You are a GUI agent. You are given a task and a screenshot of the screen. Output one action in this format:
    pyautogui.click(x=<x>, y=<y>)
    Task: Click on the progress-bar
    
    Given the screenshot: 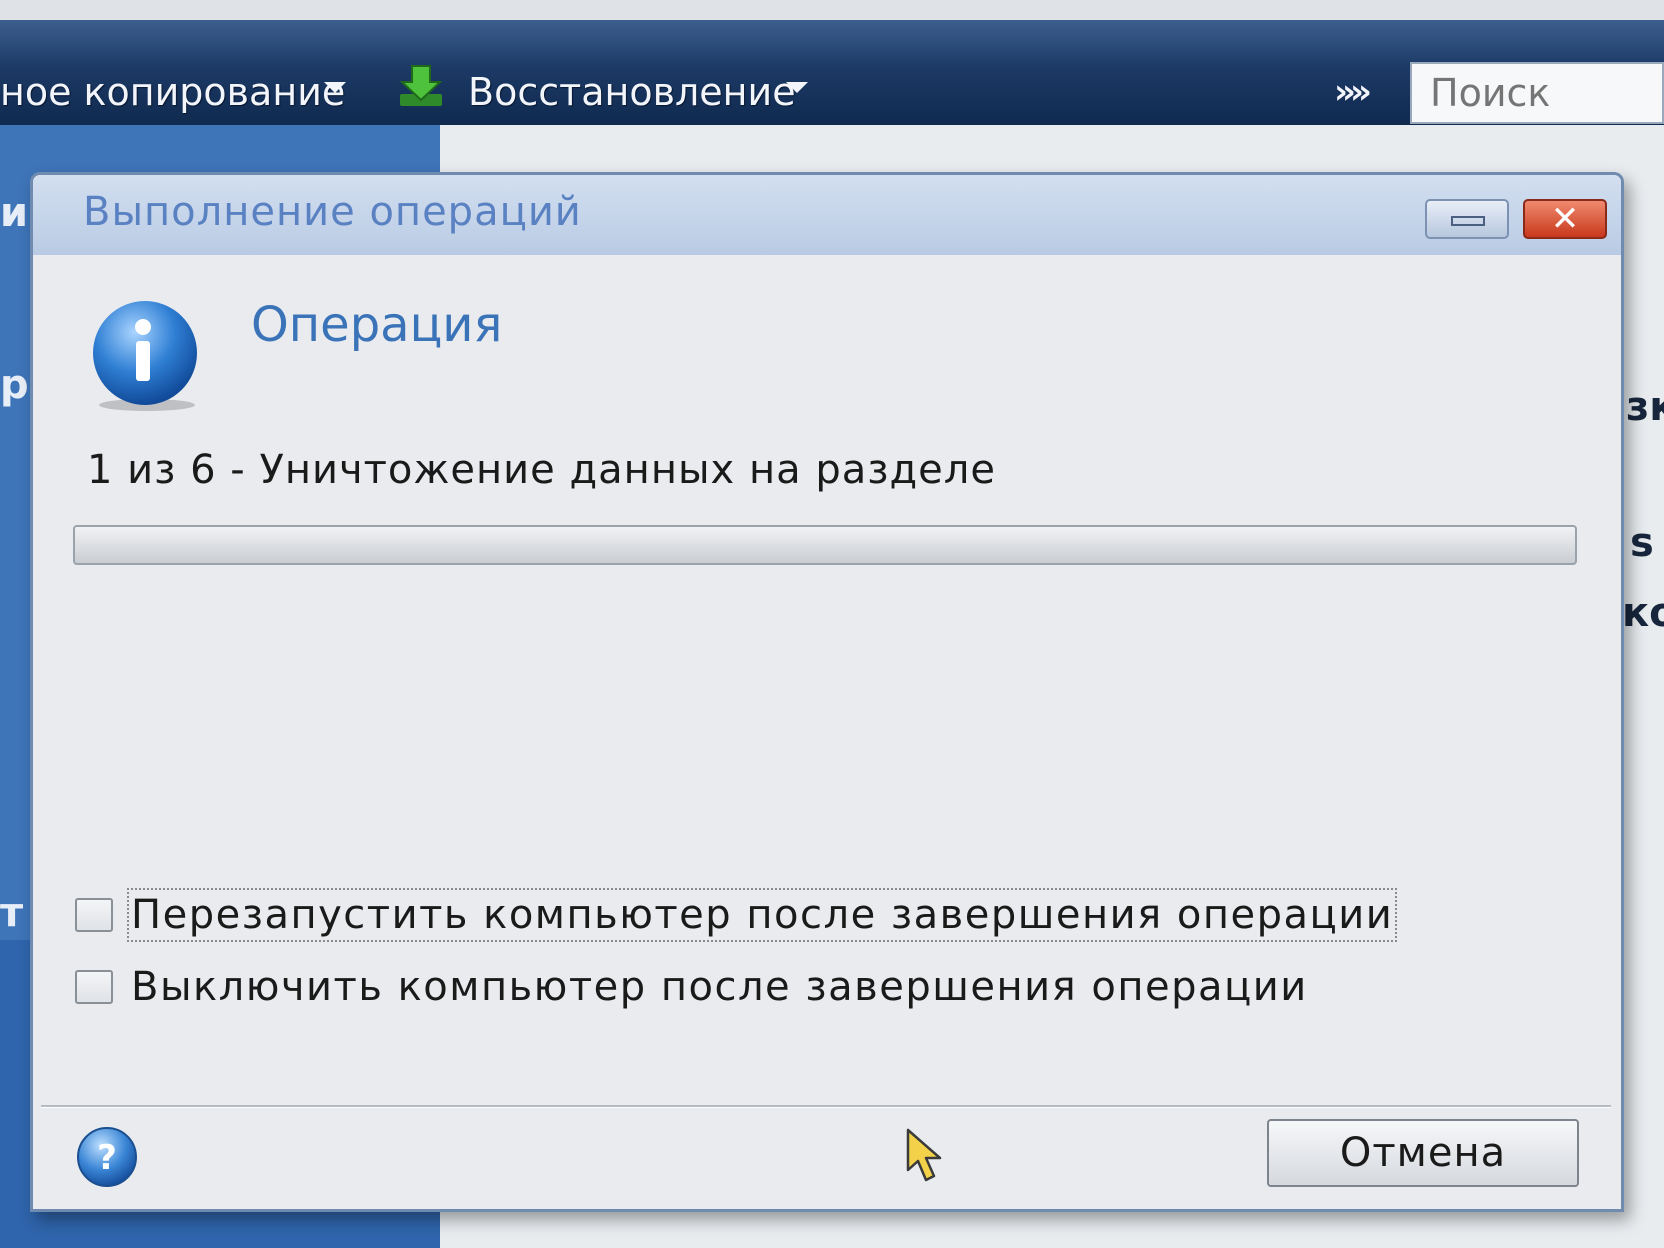 What is the action you would take?
    pyautogui.click(x=825, y=545)
    